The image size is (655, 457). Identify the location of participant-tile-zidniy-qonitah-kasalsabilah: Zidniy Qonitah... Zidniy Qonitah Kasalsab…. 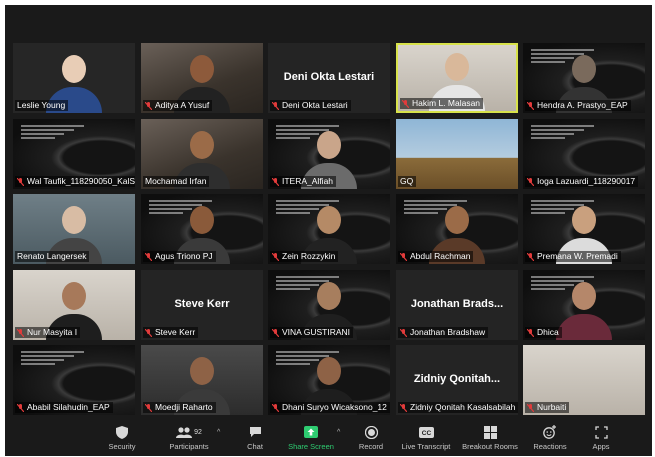
(457, 380).